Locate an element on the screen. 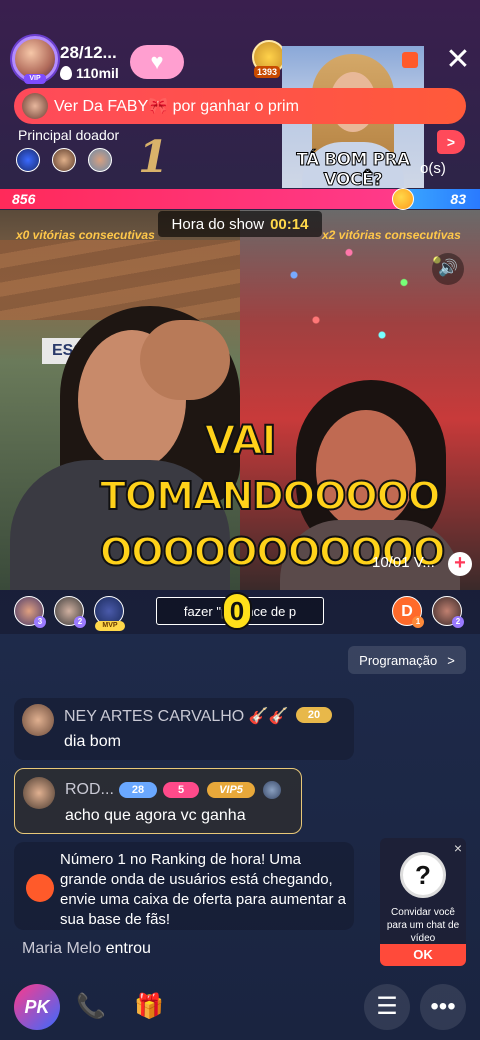 The width and height of the screenshot is (480, 1040). host-likes-count: 110mil is located at coordinates (97, 73).